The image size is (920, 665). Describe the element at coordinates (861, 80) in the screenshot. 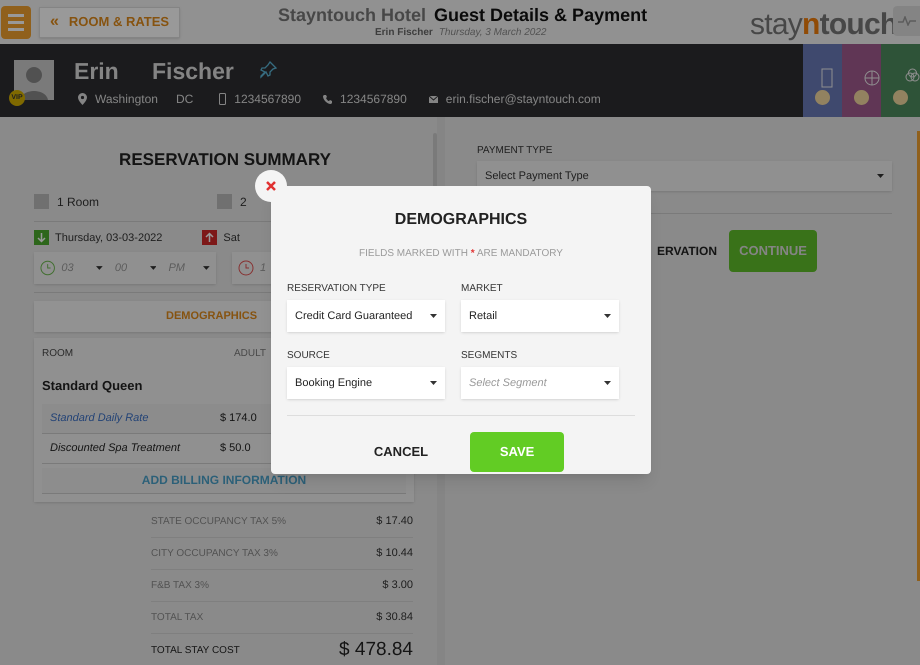

I see `tab-strip` at that location.